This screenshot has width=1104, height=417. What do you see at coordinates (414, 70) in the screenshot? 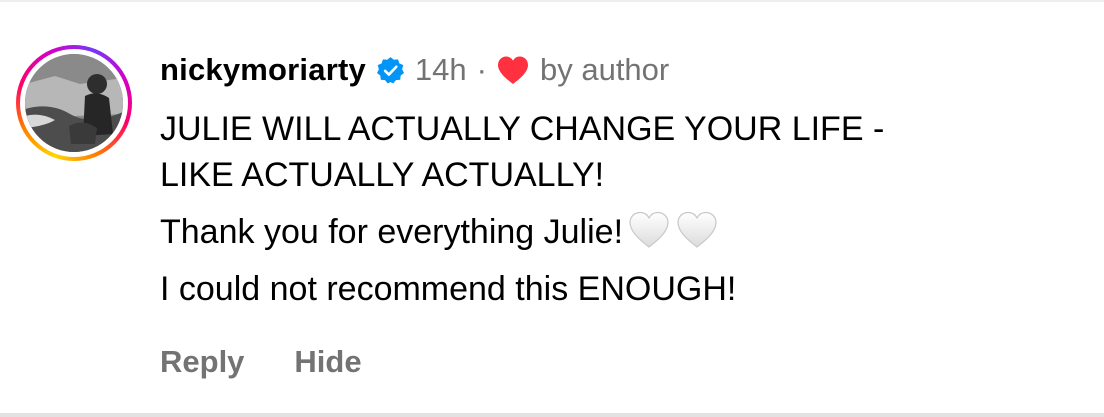
I see `comment-header: nickymoriarty 14h · by author` at bounding box center [414, 70].